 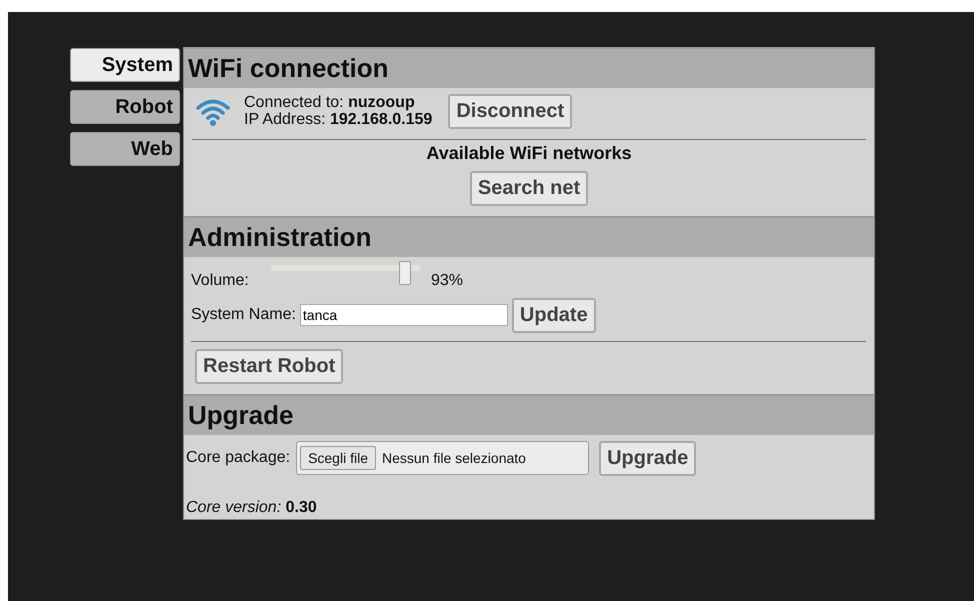 What do you see at coordinates (238, 458) in the screenshot?
I see `core-package-label: Core package:` at bounding box center [238, 458].